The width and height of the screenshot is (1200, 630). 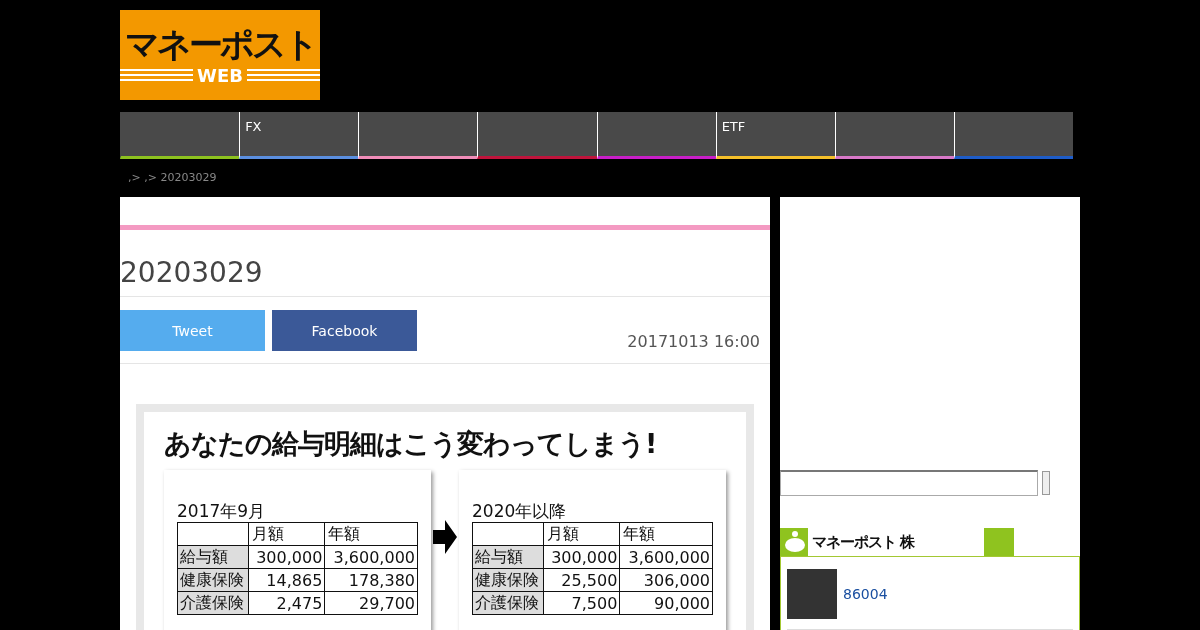 What do you see at coordinates (220, 44) in the screenshot?
I see `logo-title: マネーポスト` at bounding box center [220, 44].